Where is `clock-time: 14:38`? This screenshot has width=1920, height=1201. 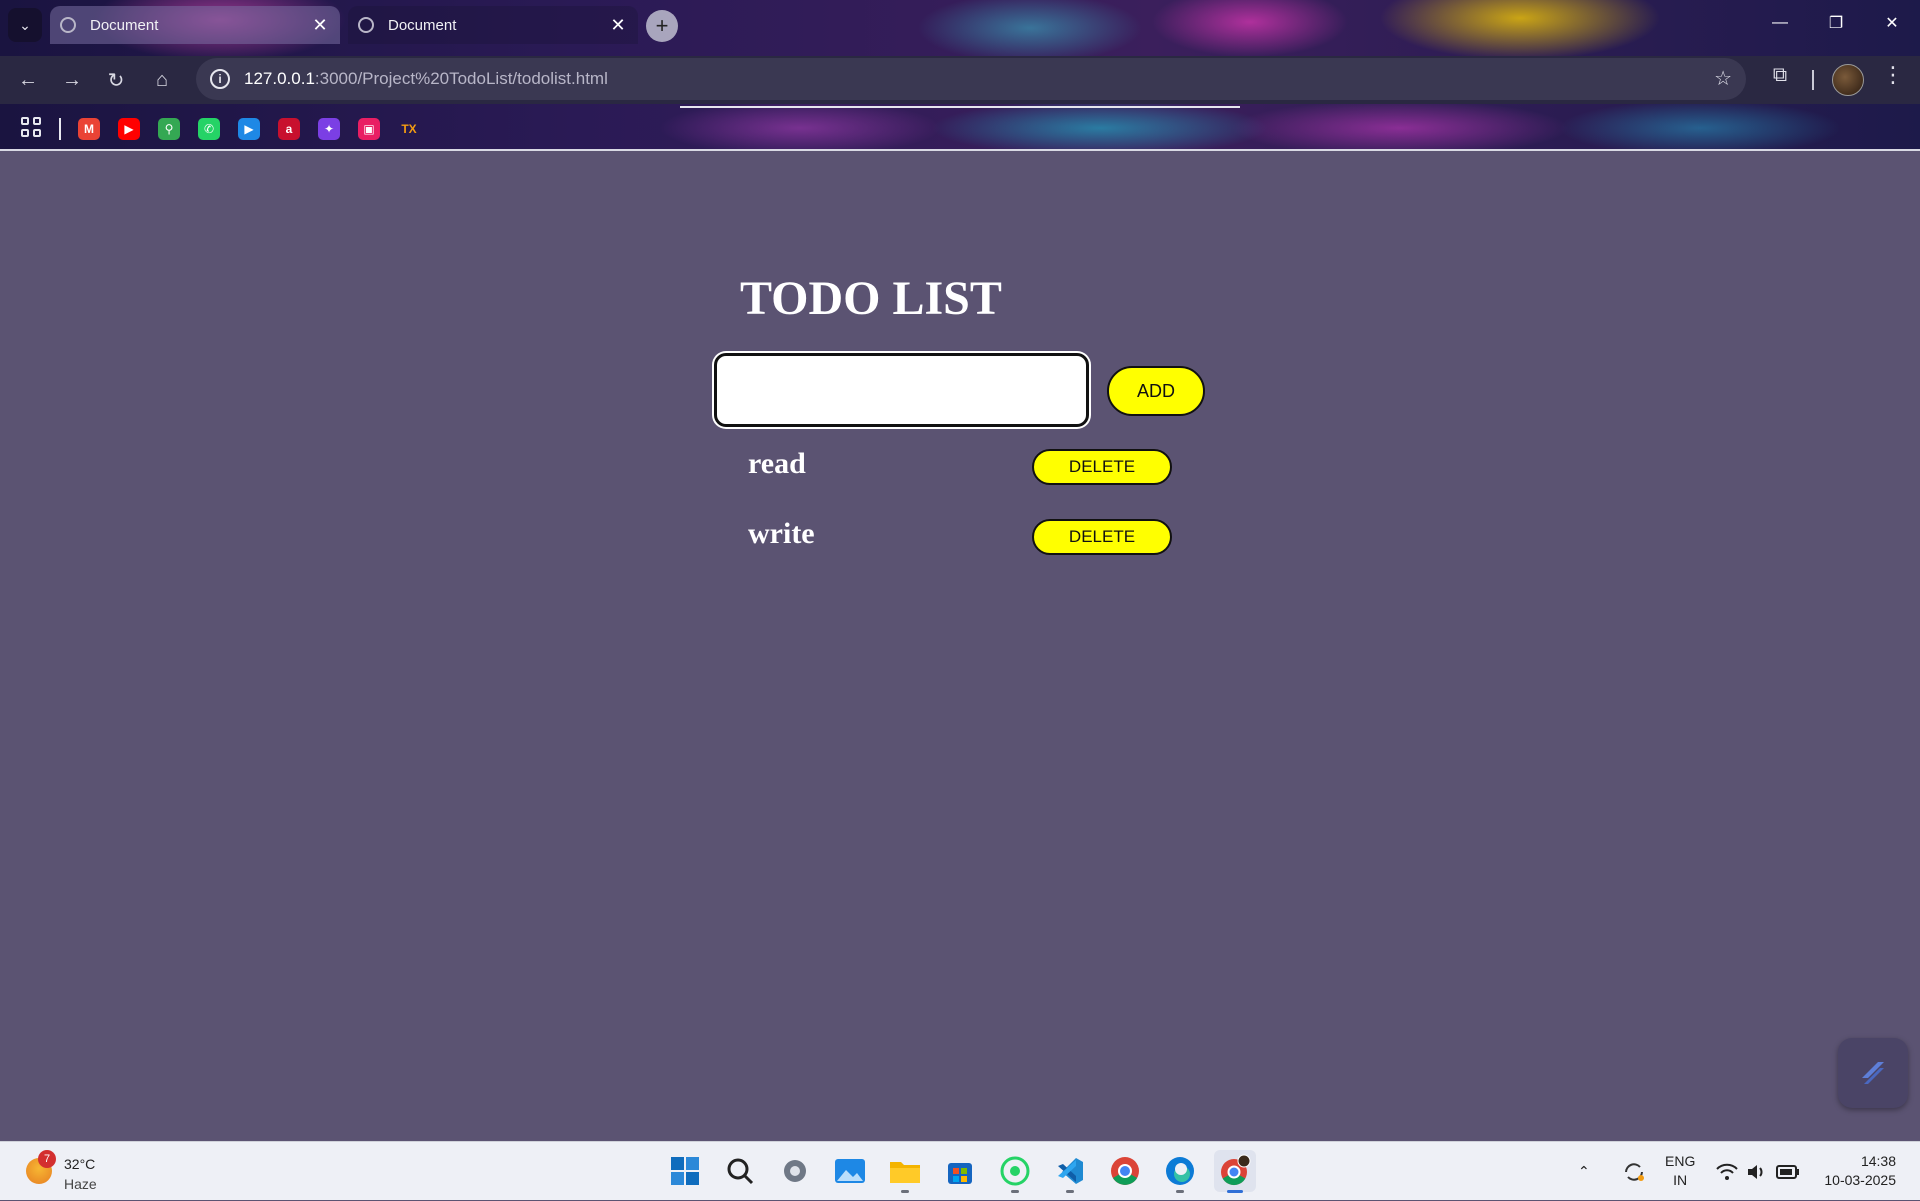
clock-time: 14:38 is located at coordinates (1878, 1161).